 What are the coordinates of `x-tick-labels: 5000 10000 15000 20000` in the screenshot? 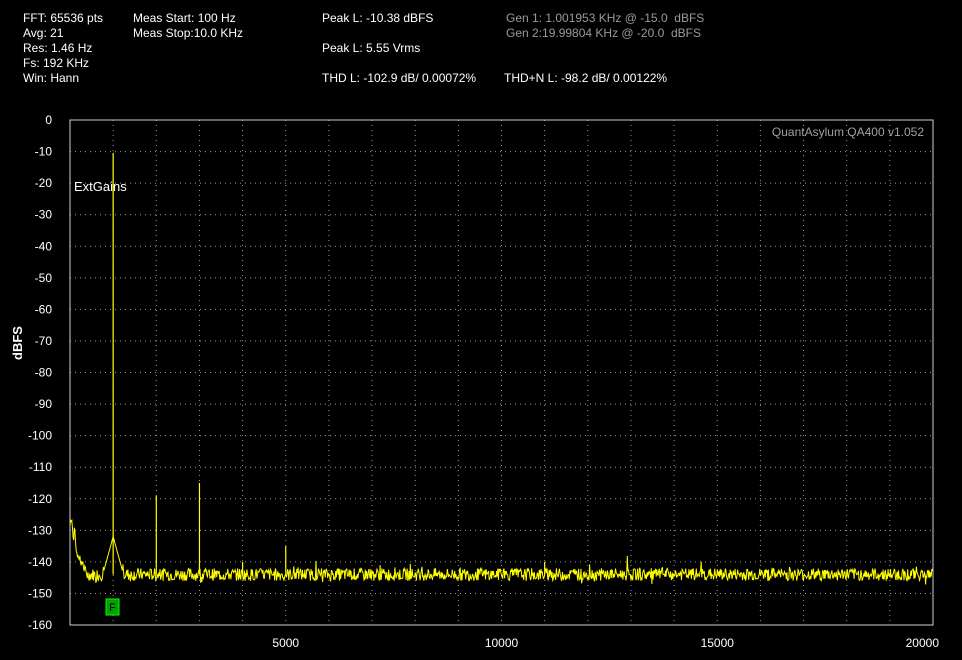 It's located at (605, 643).